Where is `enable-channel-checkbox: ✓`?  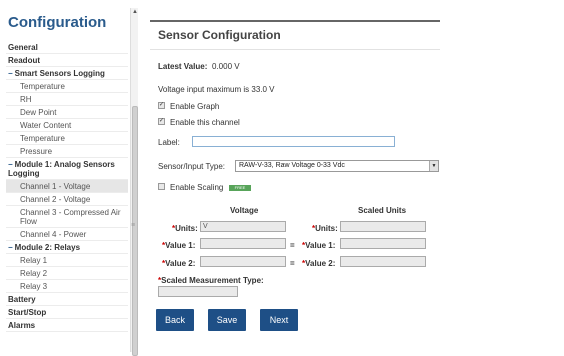 enable-channel-checkbox: ✓ is located at coordinates (161, 121).